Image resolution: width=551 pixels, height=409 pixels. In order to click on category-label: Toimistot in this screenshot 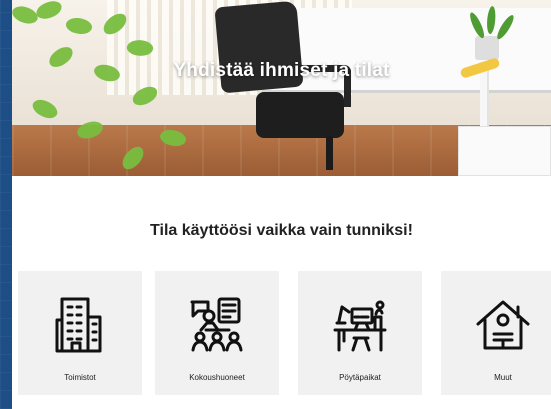, I will do `click(80, 377)`.